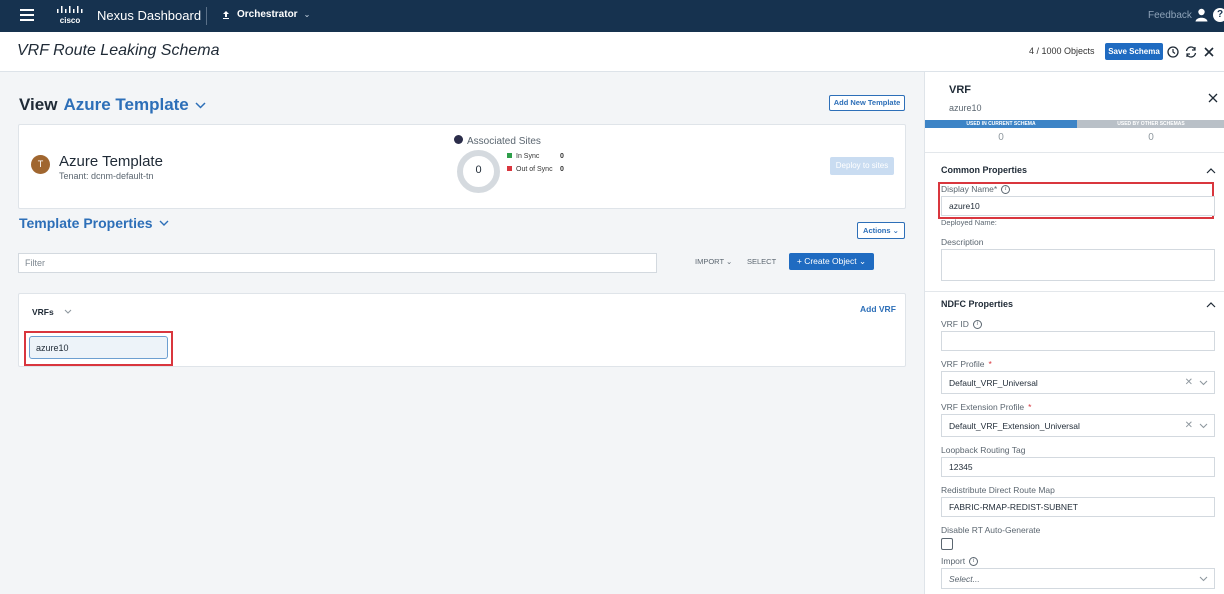 This screenshot has width=1224, height=594. What do you see at coordinates (504, 141) in the screenshot?
I see `associated-sites-title: Associated Sites` at bounding box center [504, 141].